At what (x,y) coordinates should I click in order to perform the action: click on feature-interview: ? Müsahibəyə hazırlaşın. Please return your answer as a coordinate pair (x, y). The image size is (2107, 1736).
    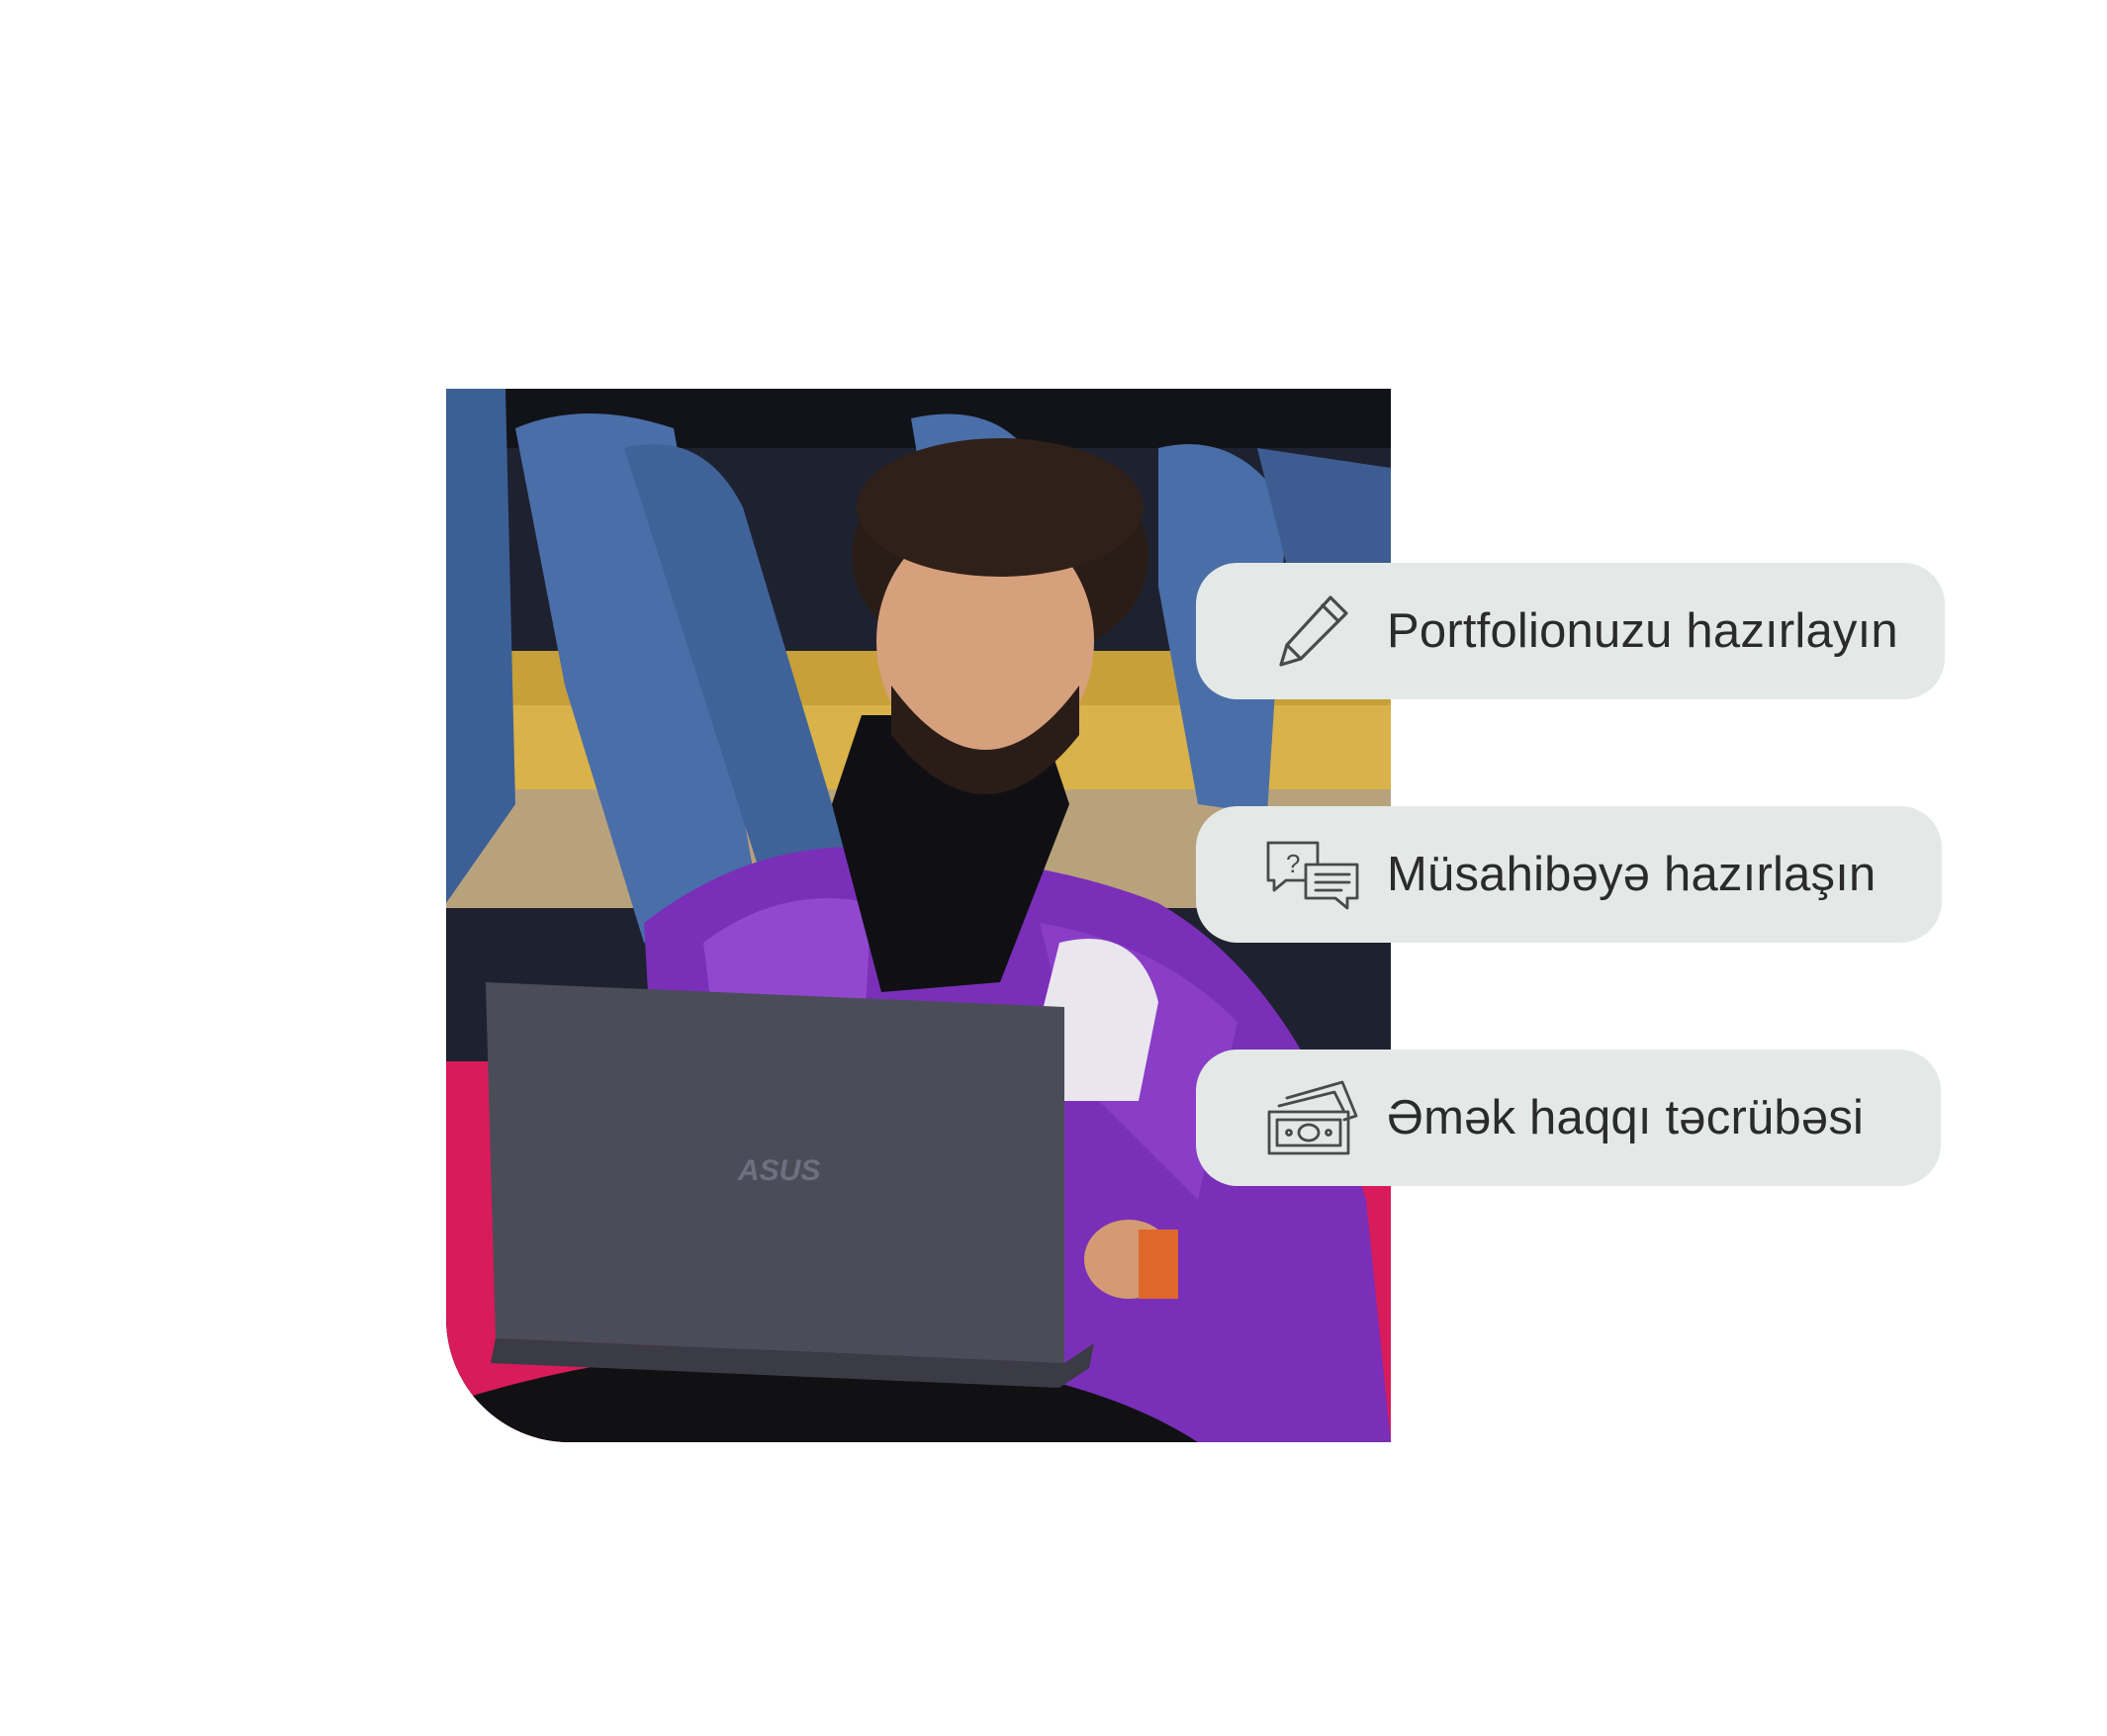
    Looking at the image, I should click on (1569, 874).